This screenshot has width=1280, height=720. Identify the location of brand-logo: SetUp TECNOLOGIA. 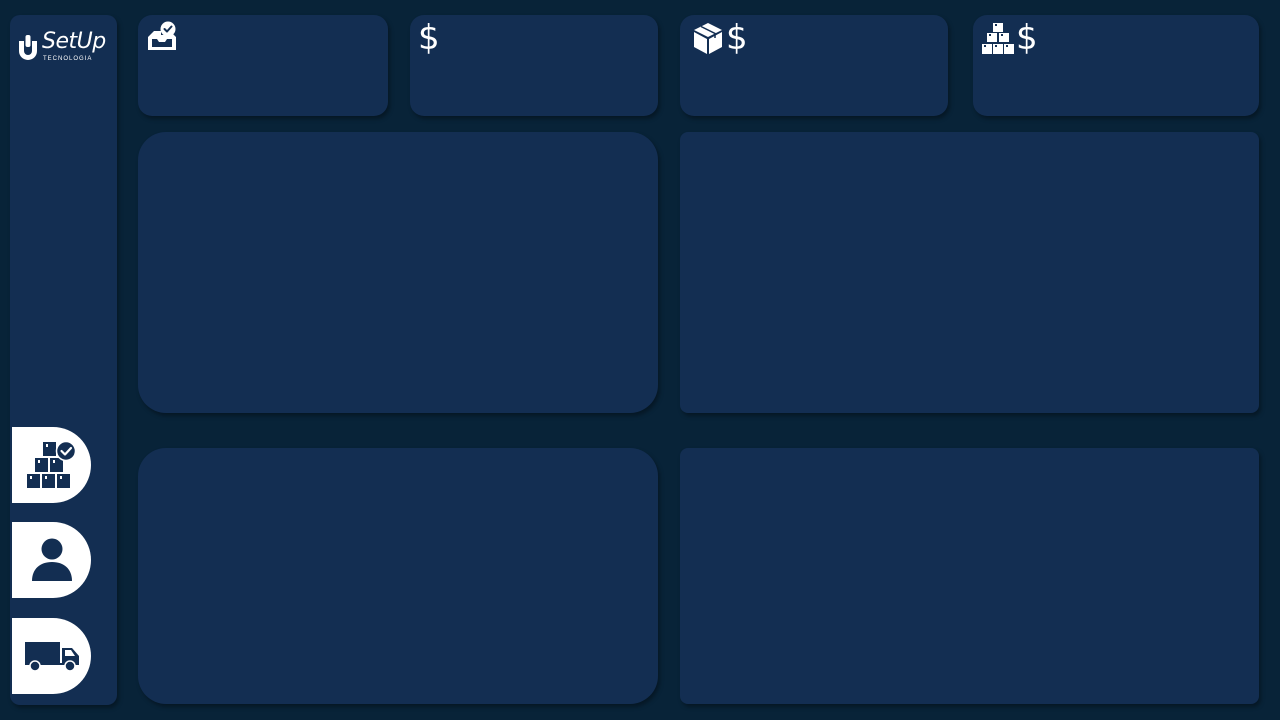
(64, 49).